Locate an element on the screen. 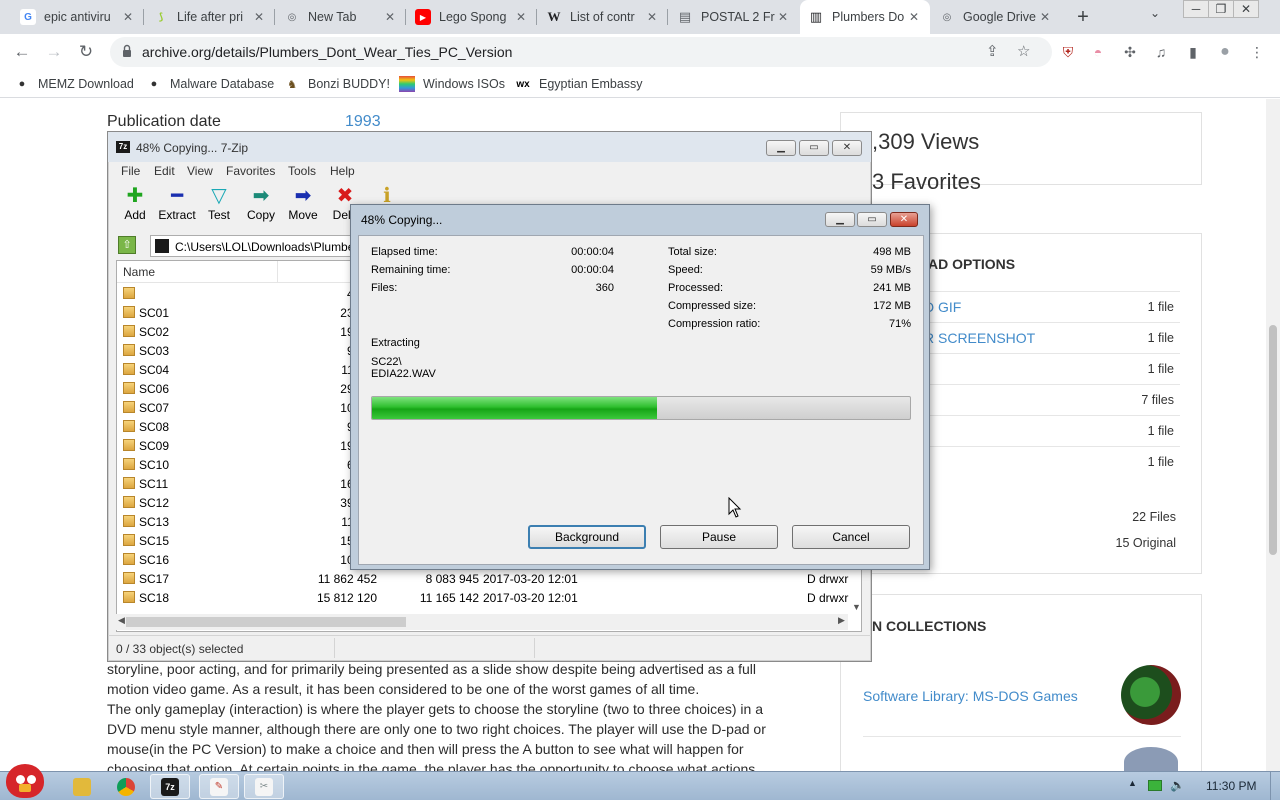 The width and height of the screenshot is (1280, 800). show-desktop-button is located at coordinates (1275, 786).